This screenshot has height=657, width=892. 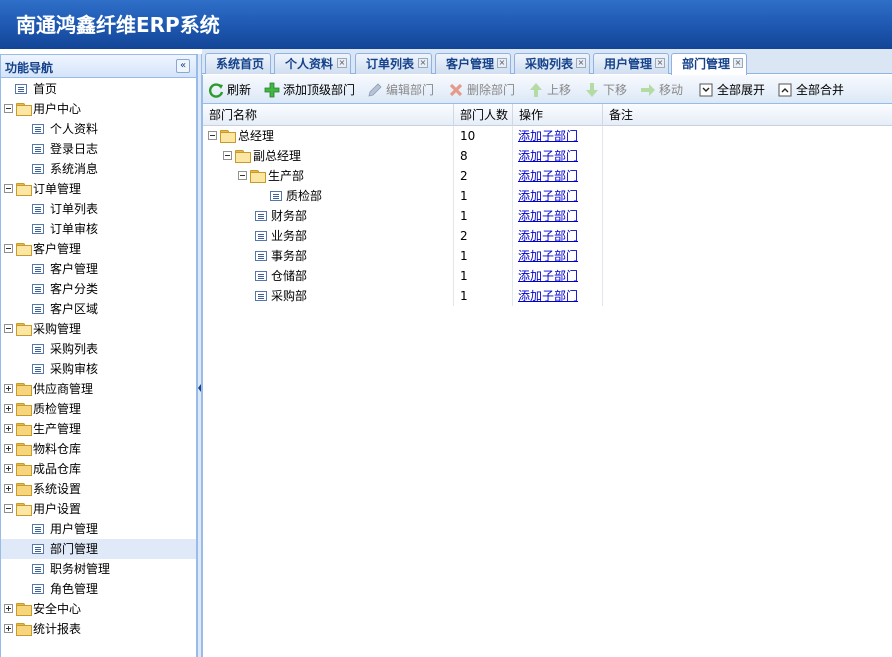 I want to click on nav-group: 采购管理, so click(x=98, y=329).